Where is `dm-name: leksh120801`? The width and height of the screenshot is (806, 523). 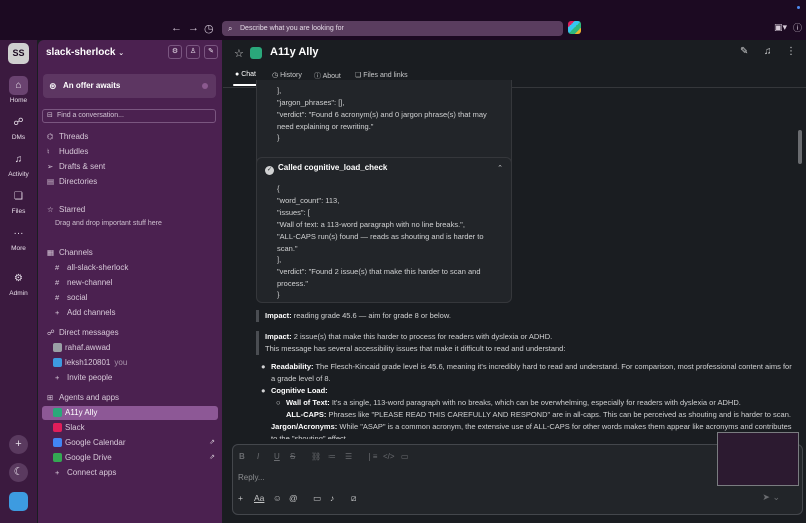
dm-name: leksh120801 is located at coordinates (88, 362).